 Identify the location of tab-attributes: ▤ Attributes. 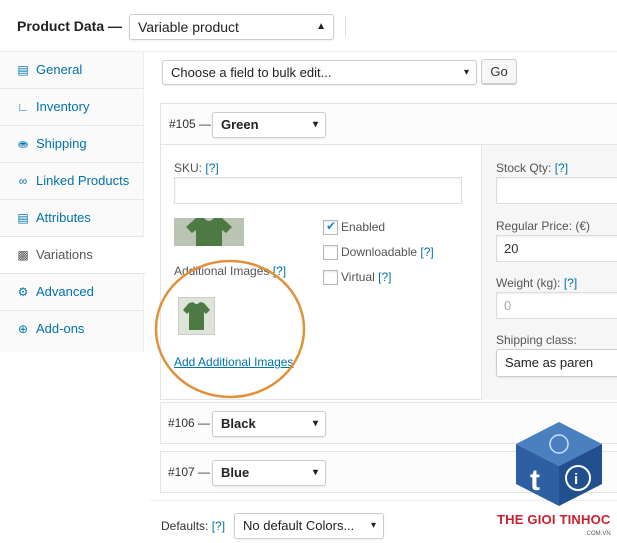
(71, 218).